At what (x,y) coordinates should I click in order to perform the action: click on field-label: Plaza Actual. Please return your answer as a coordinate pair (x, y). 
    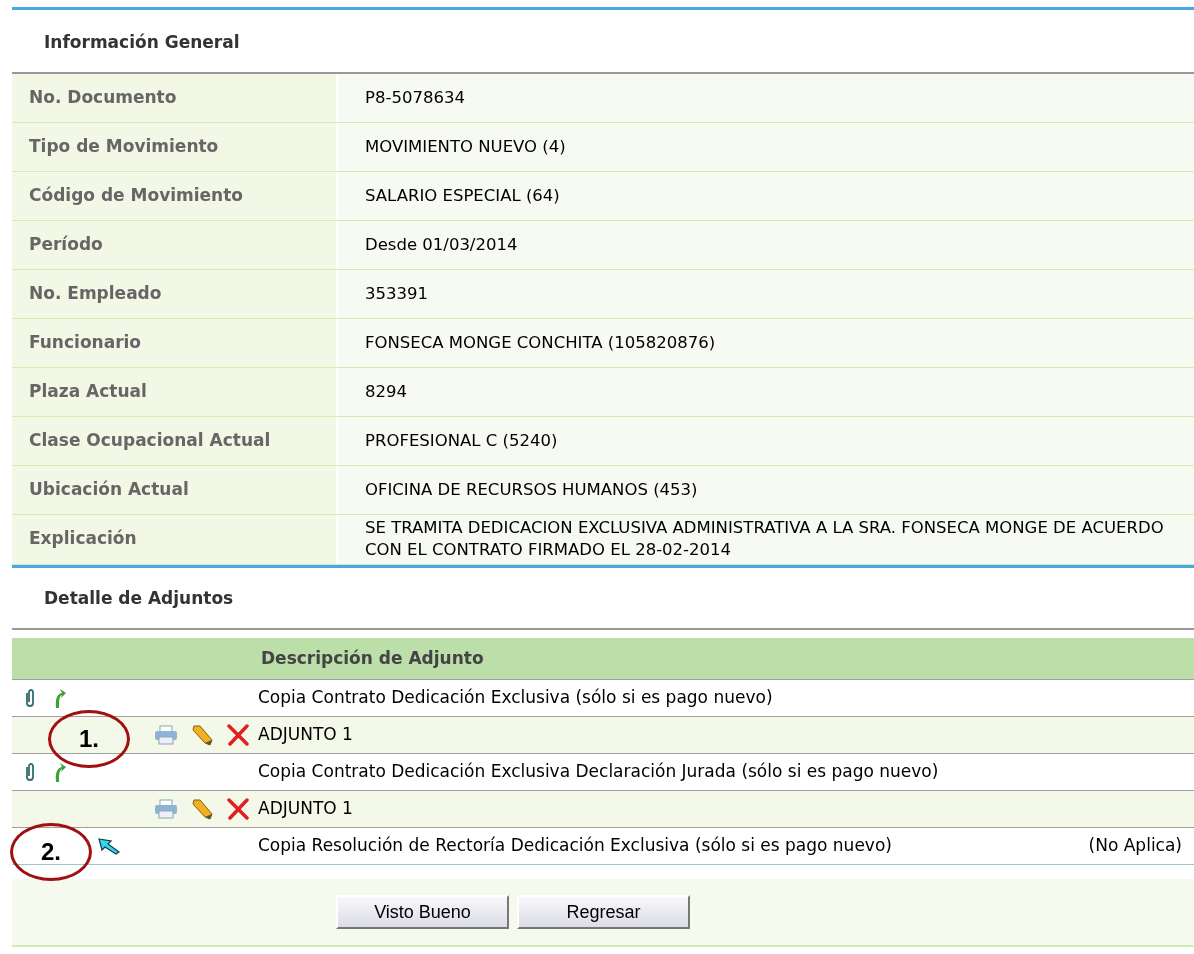
    Looking at the image, I should click on (175, 391).